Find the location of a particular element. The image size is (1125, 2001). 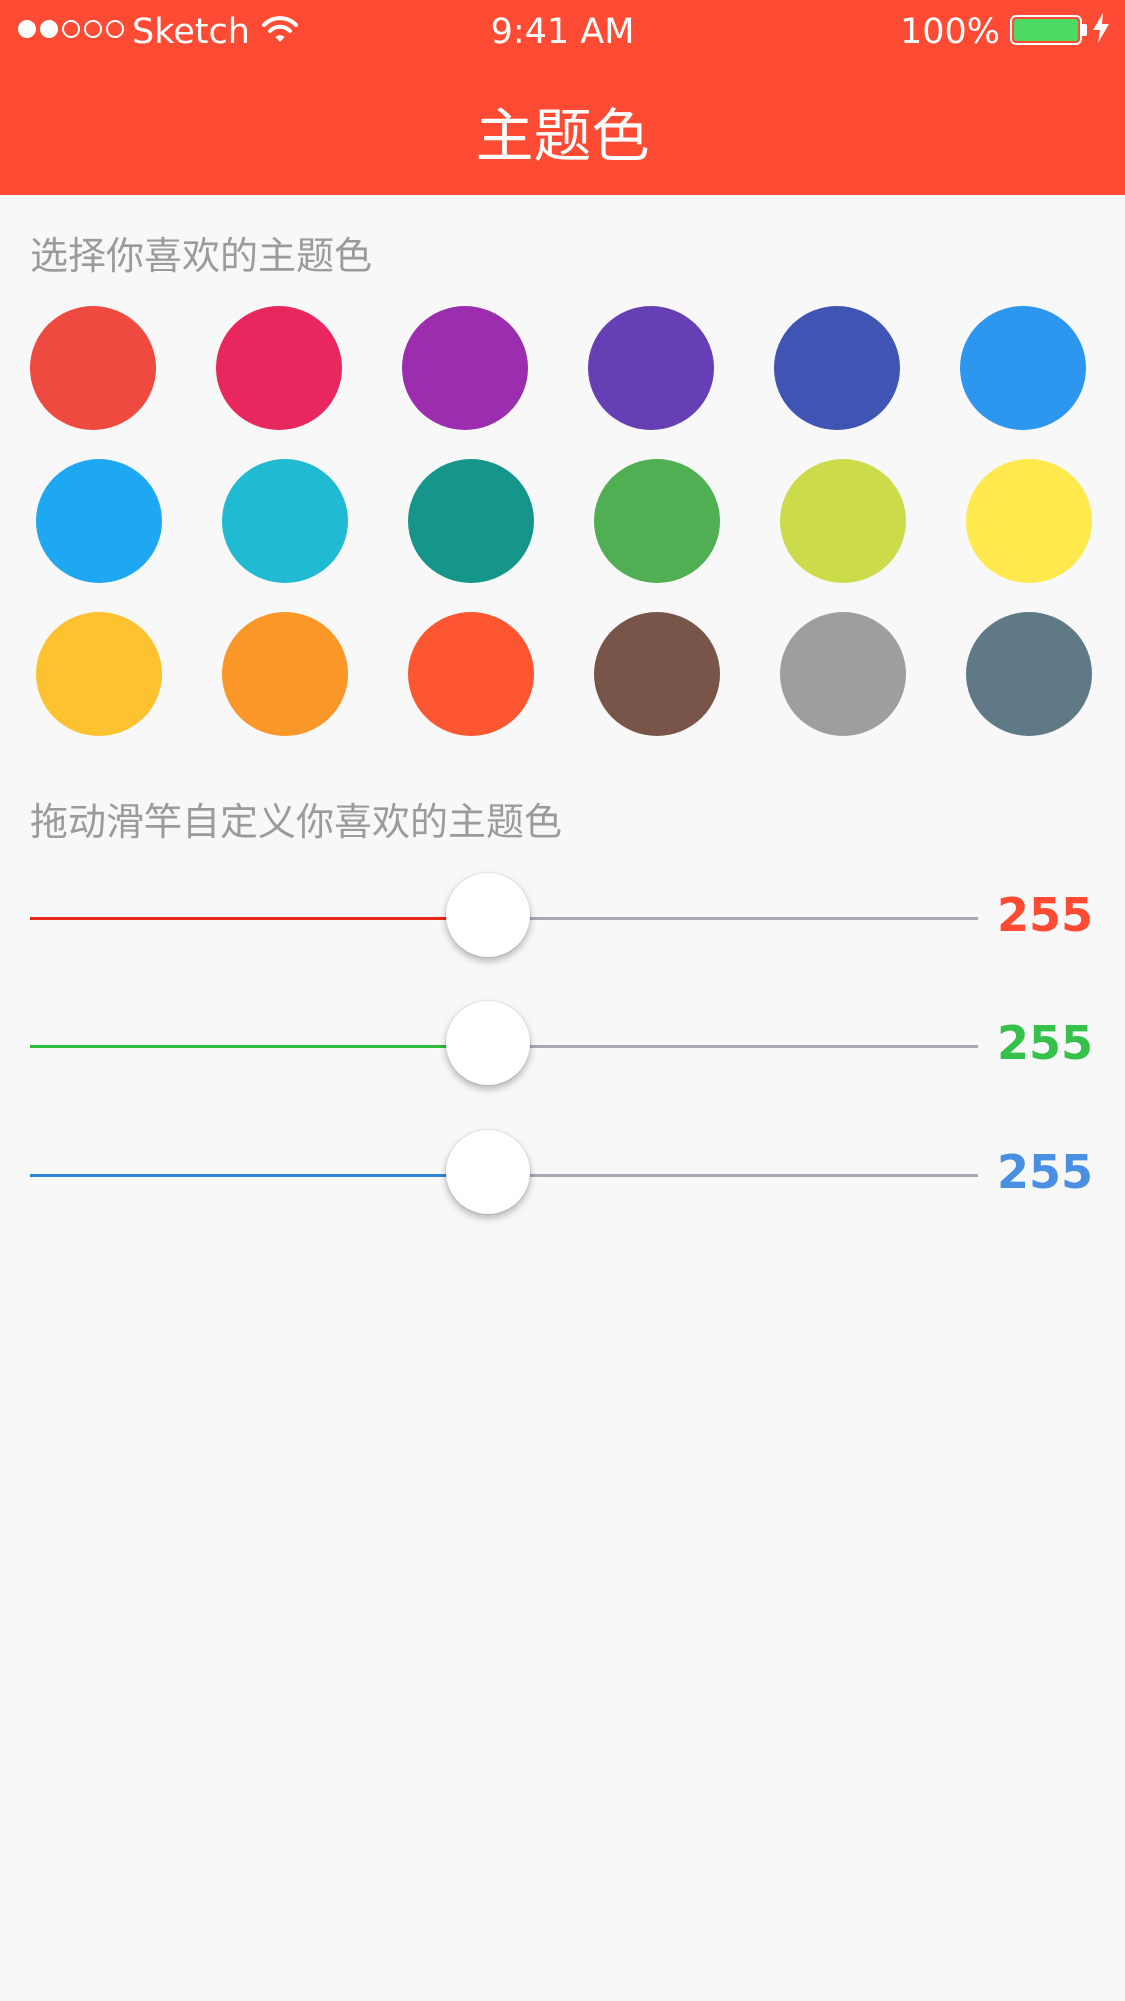

red-slider: 255 is located at coordinates (562, 918).